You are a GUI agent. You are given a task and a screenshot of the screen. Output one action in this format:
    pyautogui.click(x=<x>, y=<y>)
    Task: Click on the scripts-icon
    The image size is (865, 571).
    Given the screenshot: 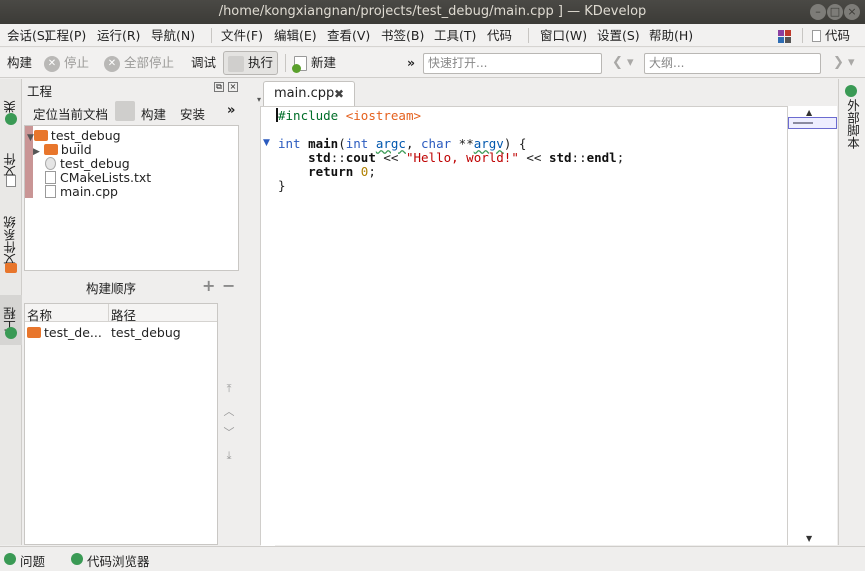 What is the action you would take?
    pyautogui.click(x=851, y=91)
    